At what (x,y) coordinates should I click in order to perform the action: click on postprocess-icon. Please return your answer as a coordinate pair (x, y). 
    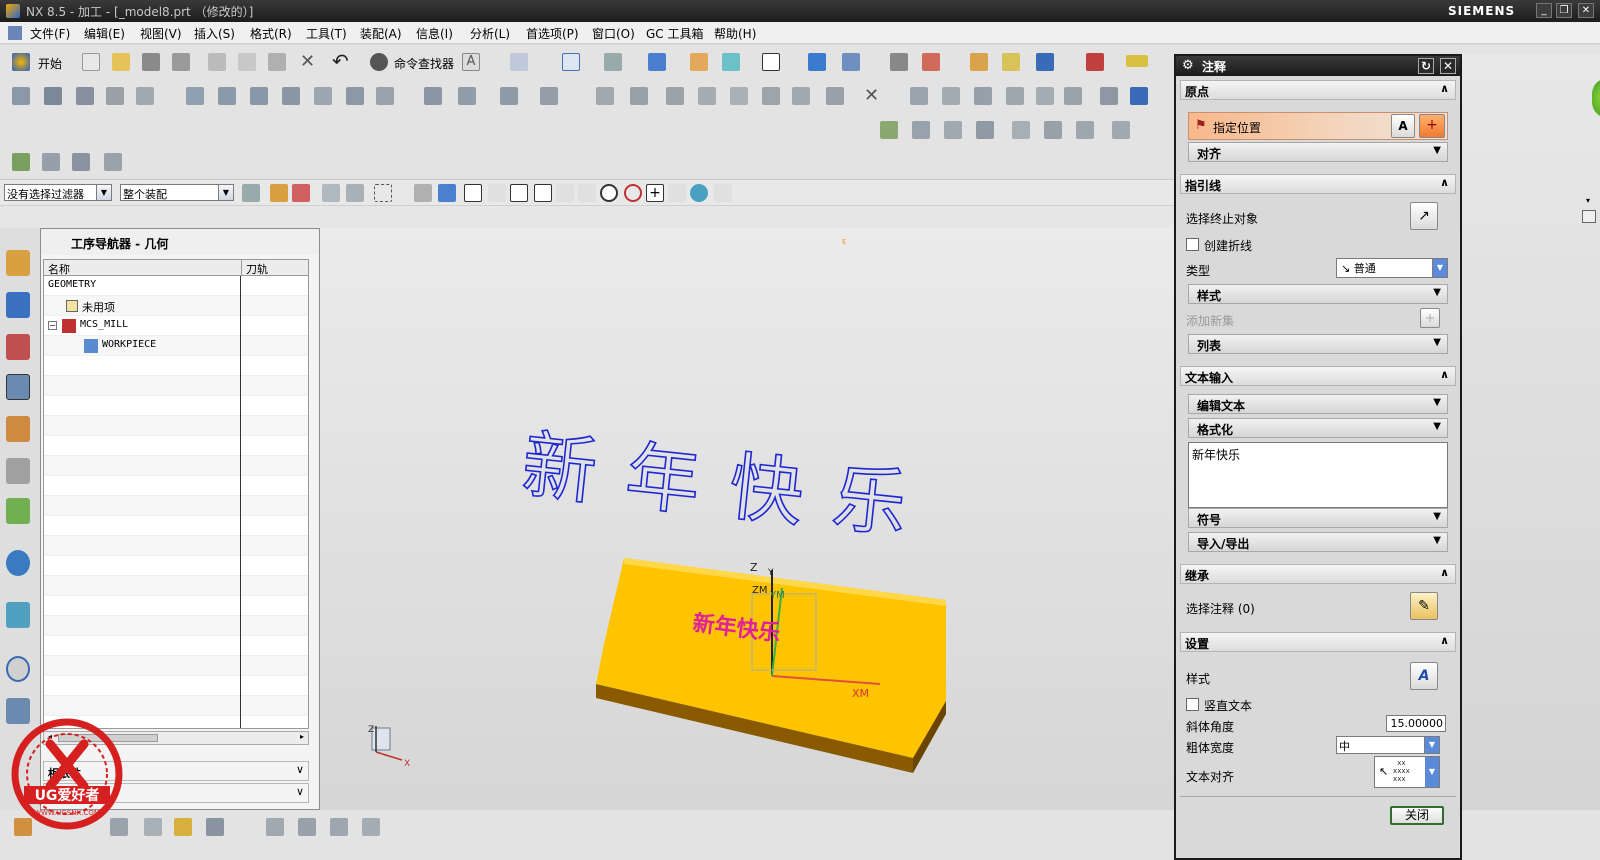
    Looking at the image, I should click on (509, 96).